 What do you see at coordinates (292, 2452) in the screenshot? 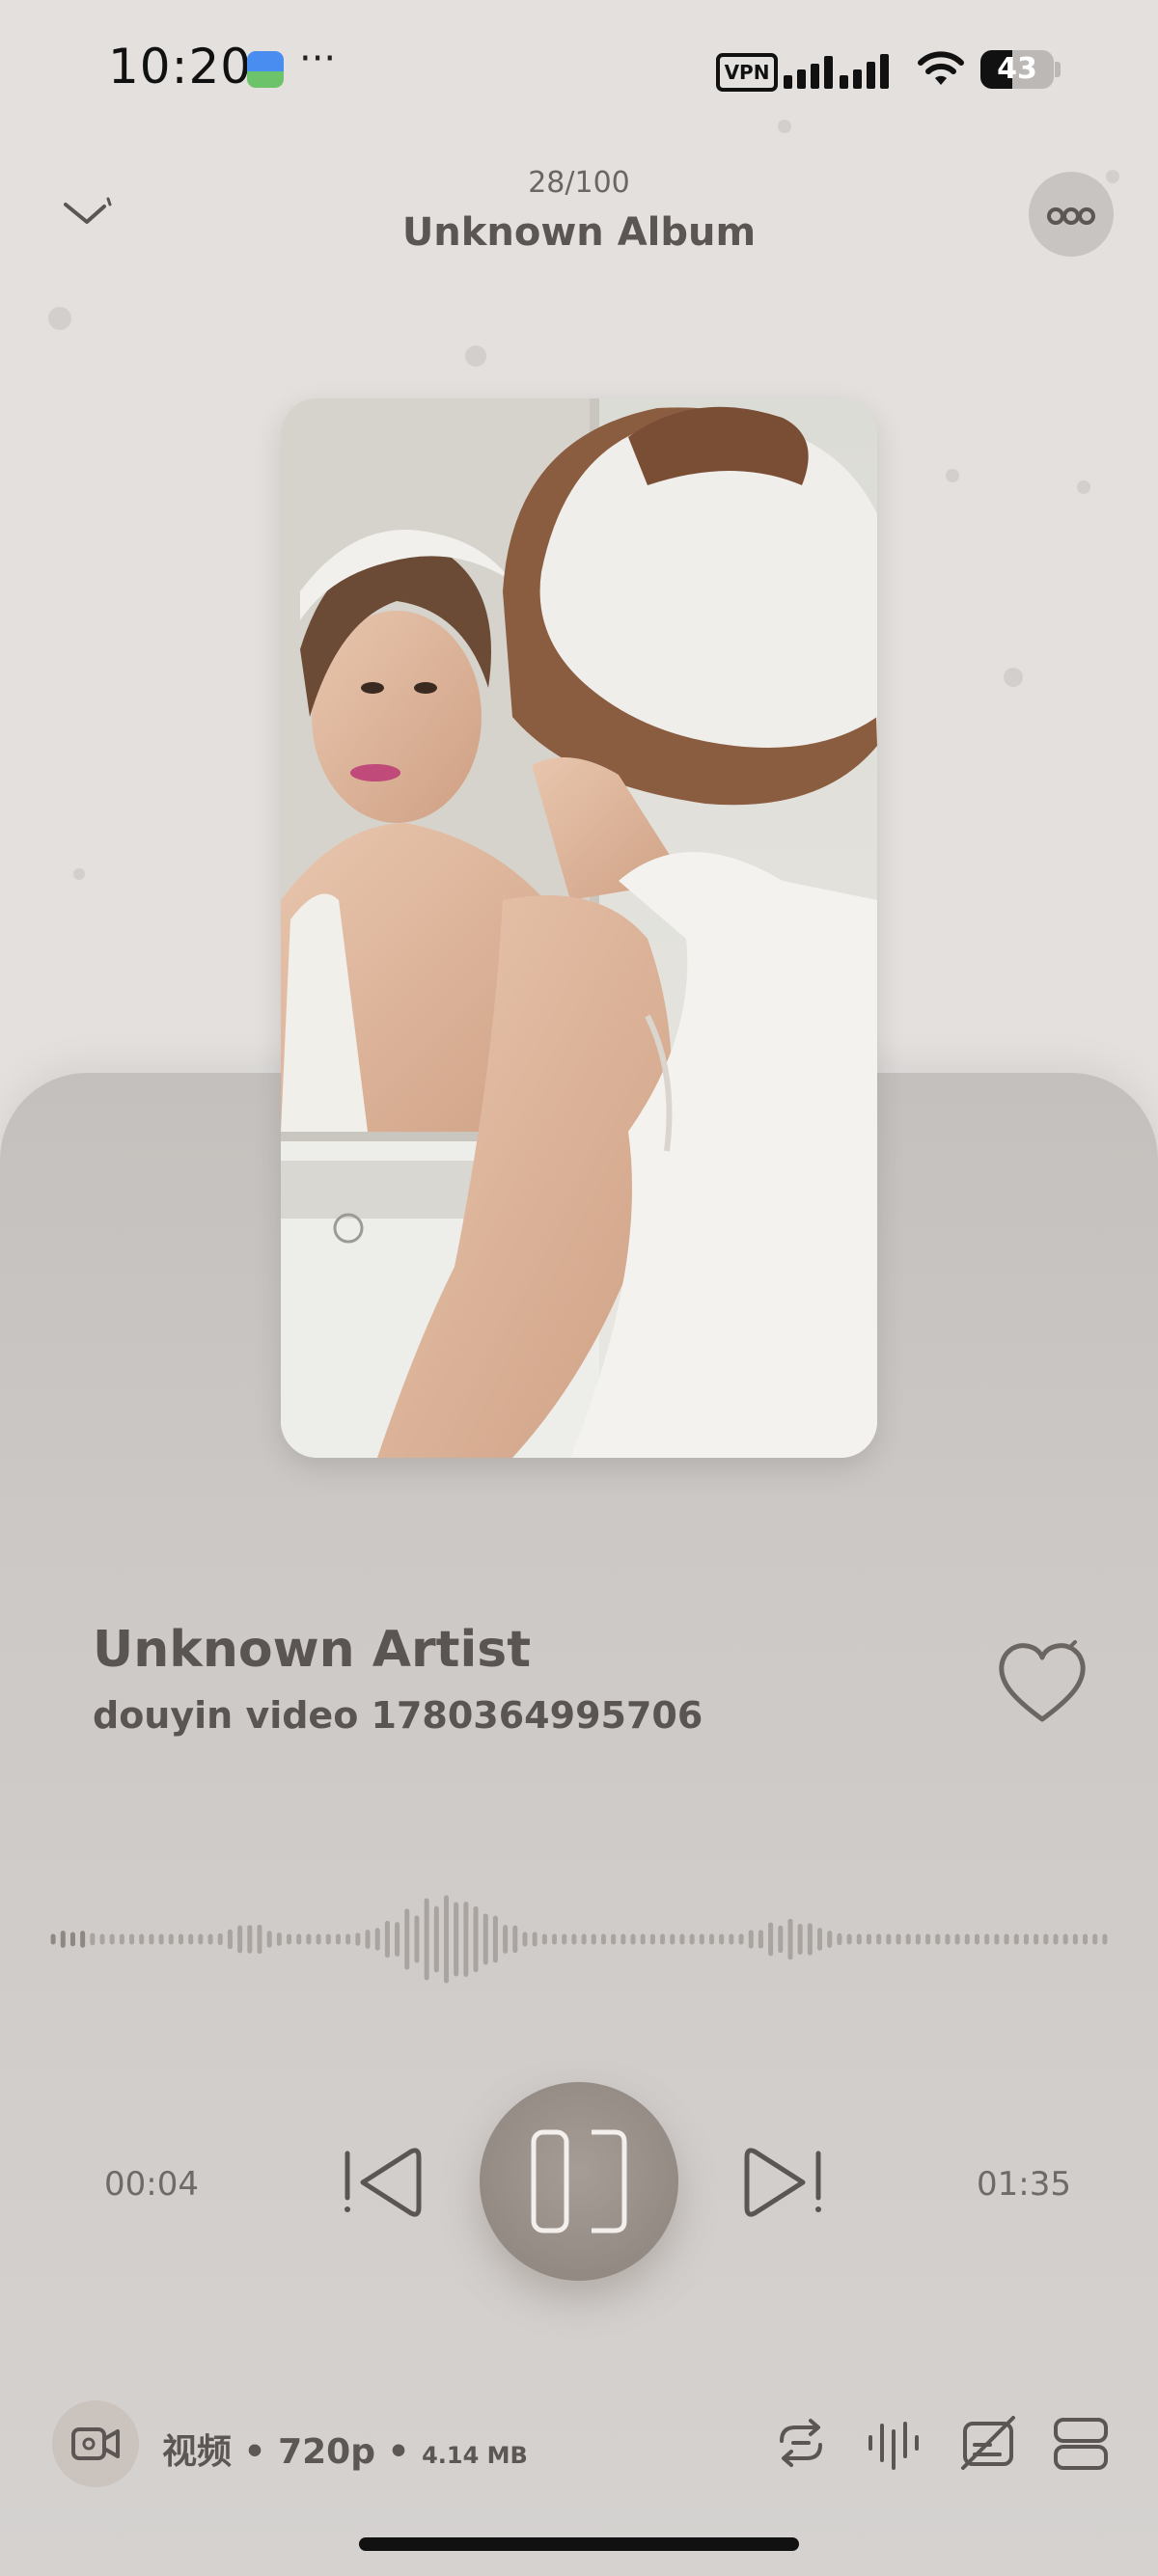
I see `format-text: 视频 • 720p •` at bounding box center [292, 2452].